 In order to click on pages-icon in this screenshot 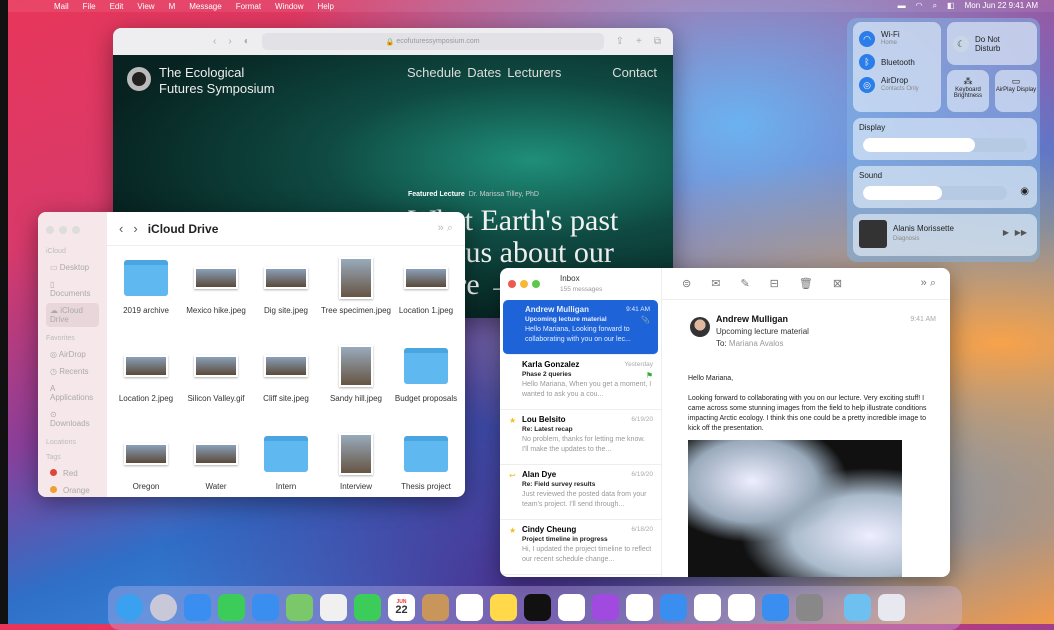, I will do `click(741, 607)`.